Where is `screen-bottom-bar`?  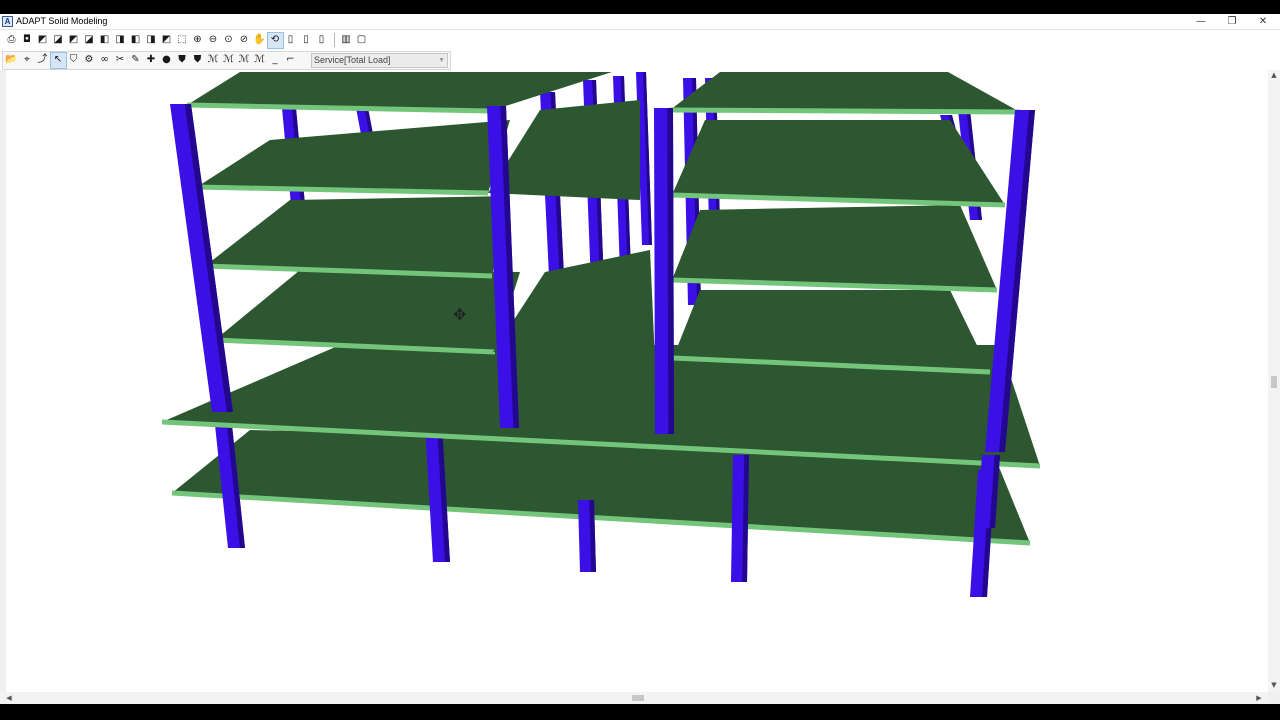
screen-bottom-bar is located at coordinates (640, 712).